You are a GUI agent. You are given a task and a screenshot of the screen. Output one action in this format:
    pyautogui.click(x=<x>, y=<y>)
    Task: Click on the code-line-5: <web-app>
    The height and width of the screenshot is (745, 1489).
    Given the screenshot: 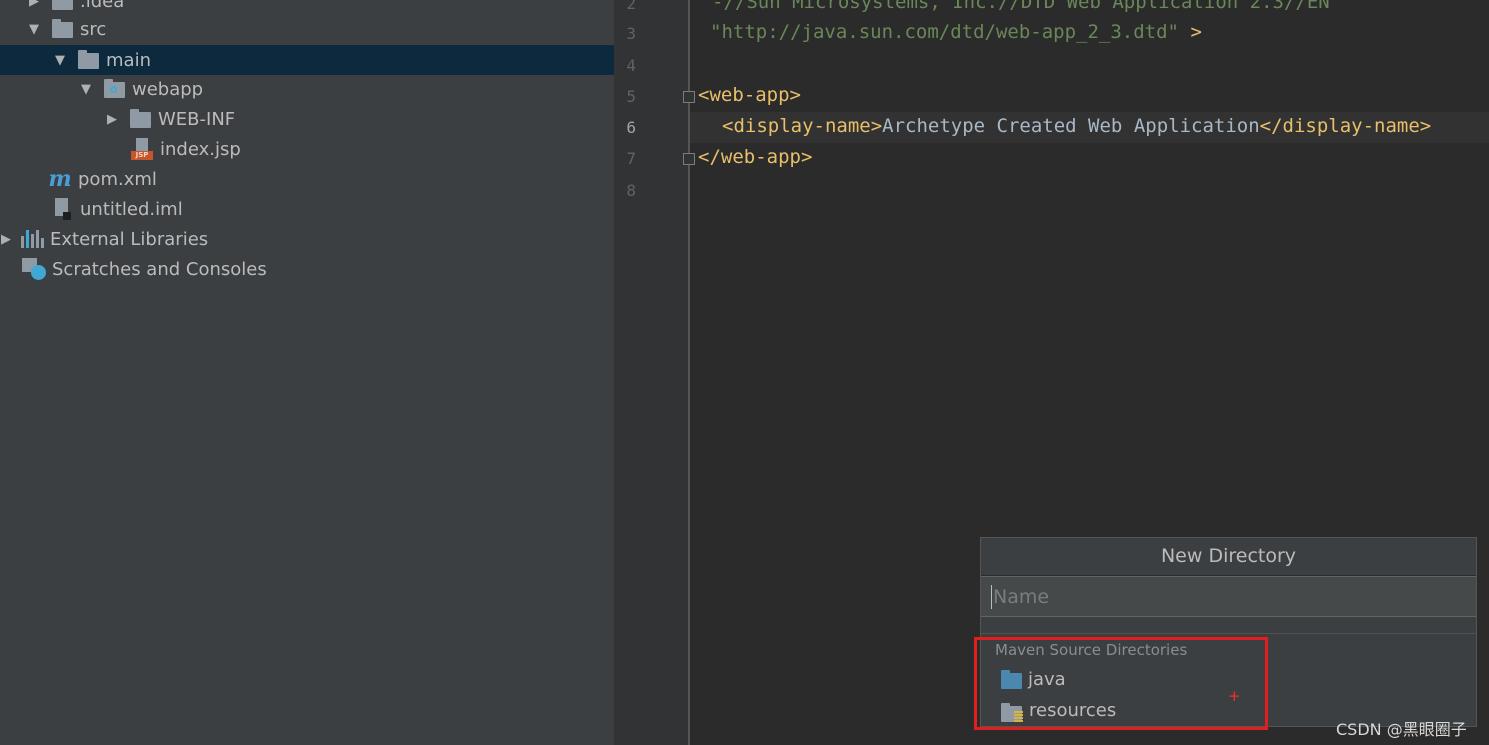 What is the action you would take?
    pyautogui.click(x=749, y=95)
    